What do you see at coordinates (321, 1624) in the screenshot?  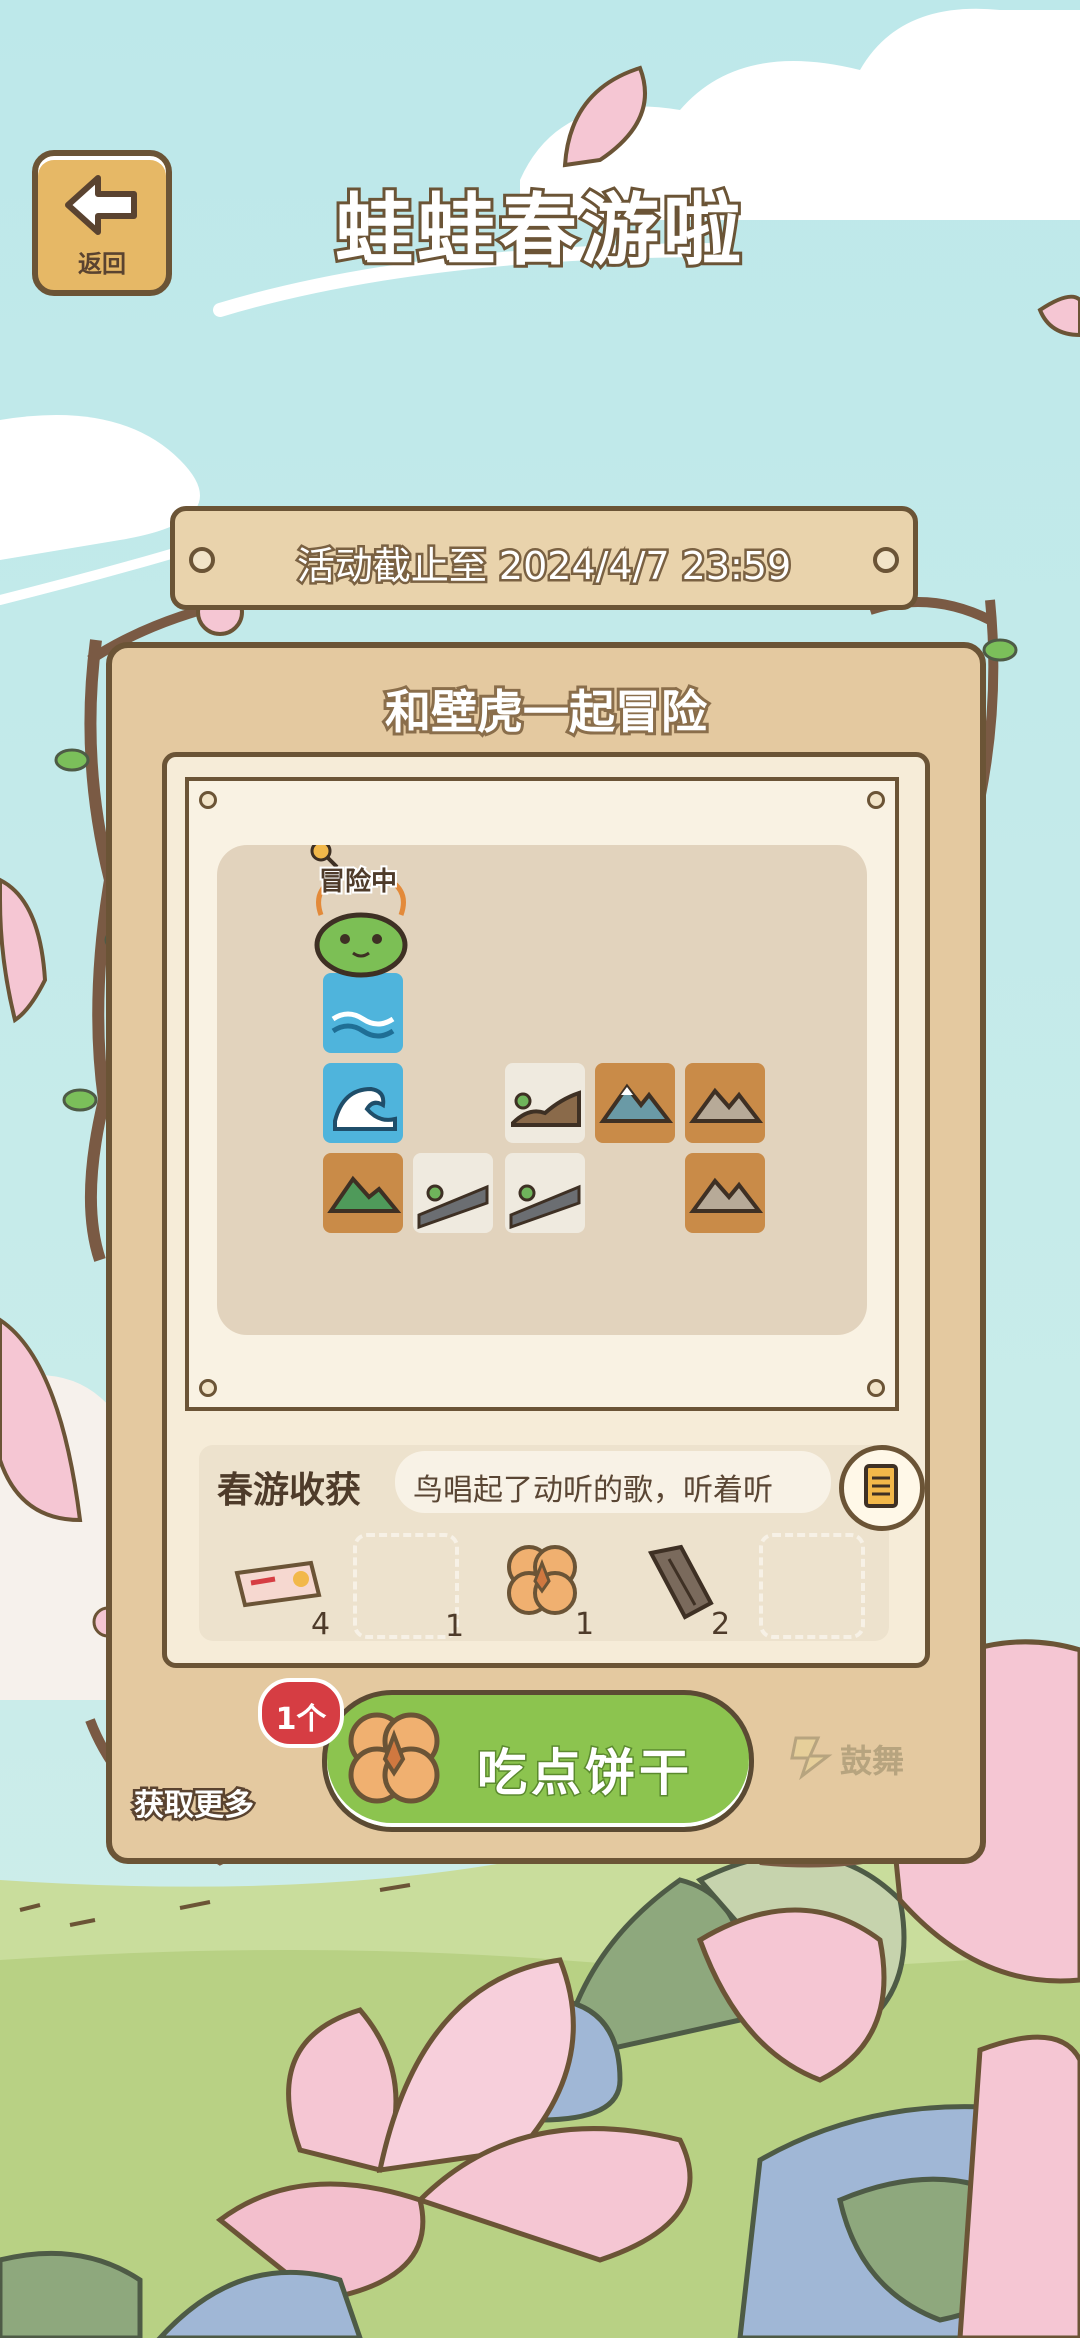 I see `item-count: 4` at bounding box center [321, 1624].